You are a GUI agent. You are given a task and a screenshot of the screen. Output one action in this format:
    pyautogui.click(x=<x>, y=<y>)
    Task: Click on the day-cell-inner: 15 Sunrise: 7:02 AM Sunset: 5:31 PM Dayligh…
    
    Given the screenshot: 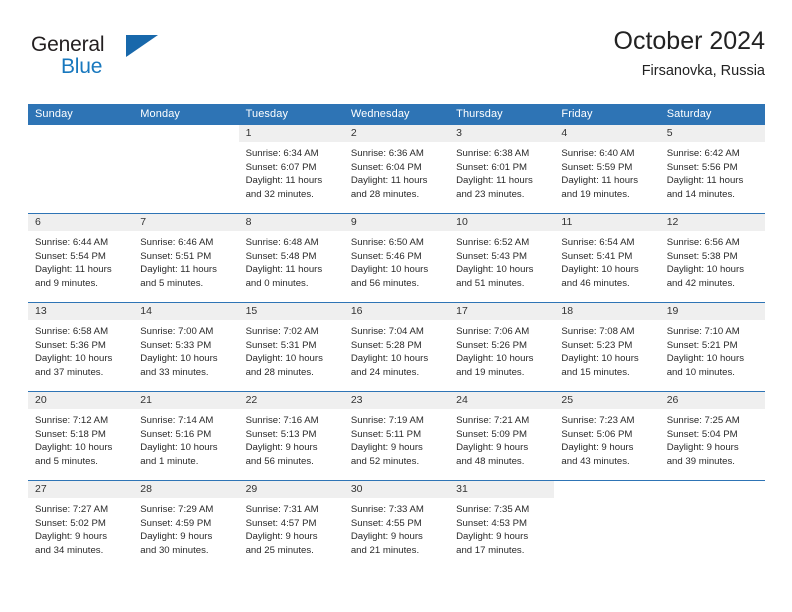 What is the action you would take?
    pyautogui.click(x=291, y=347)
    